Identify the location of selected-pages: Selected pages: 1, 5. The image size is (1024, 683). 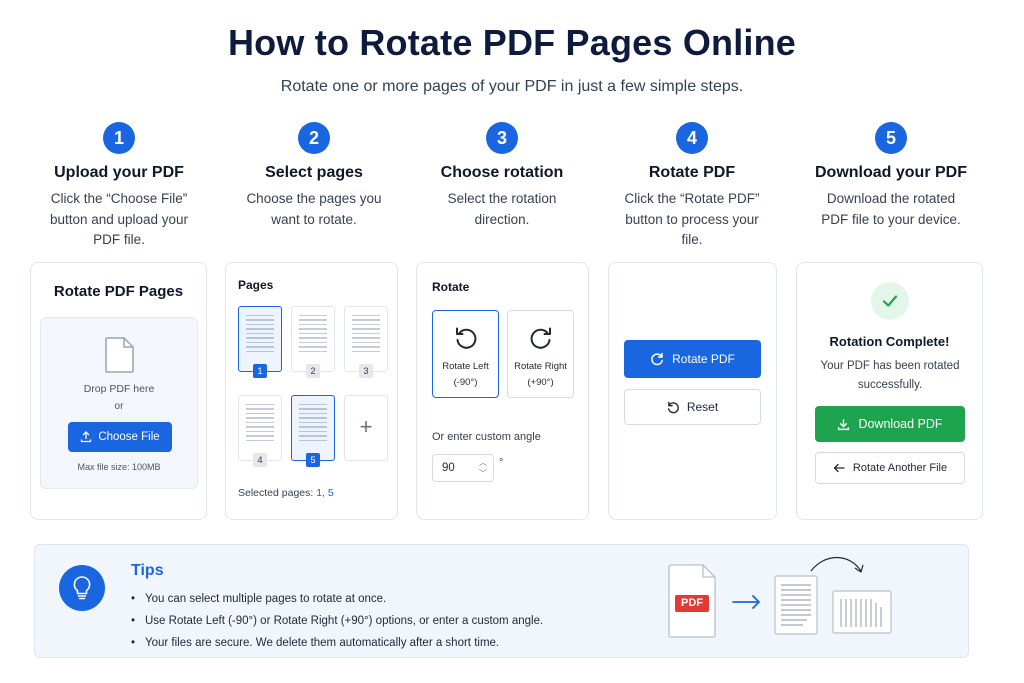
(286, 493).